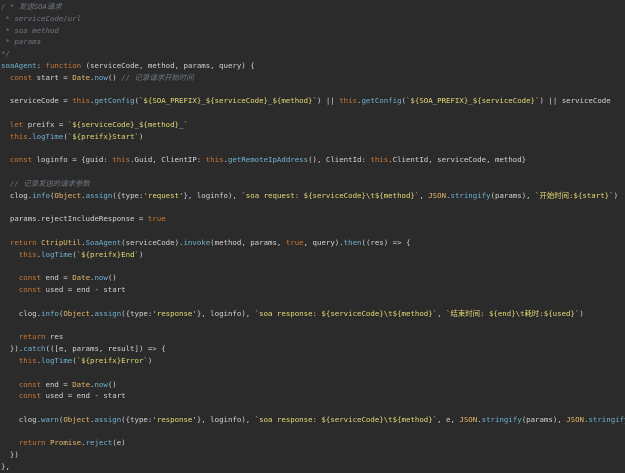 The height and width of the screenshot is (473, 625). What do you see at coordinates (313, 443) in the screenshot?
I see `code-line: return Promise.reject(e)` at bounding box center [313, 443].